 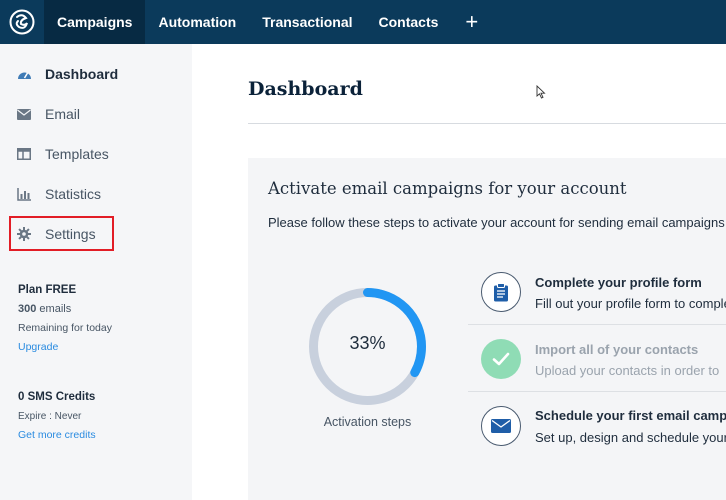 What do you see at coordinates (65, 328) in the screenshot?
I see `plan-remaining: Remaining for today` at bounding box center [65, 328].